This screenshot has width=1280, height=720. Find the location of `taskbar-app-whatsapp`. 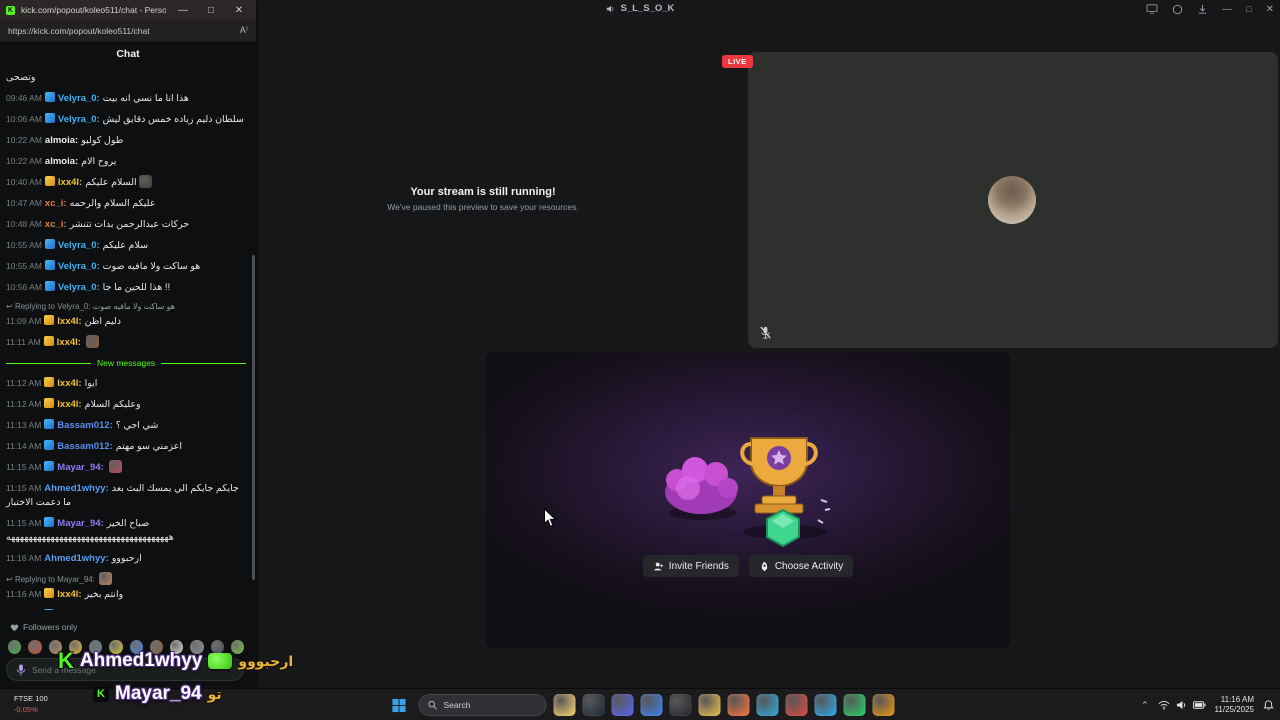

taskbar-app-whatsapp is located at coordinates (854, 705).